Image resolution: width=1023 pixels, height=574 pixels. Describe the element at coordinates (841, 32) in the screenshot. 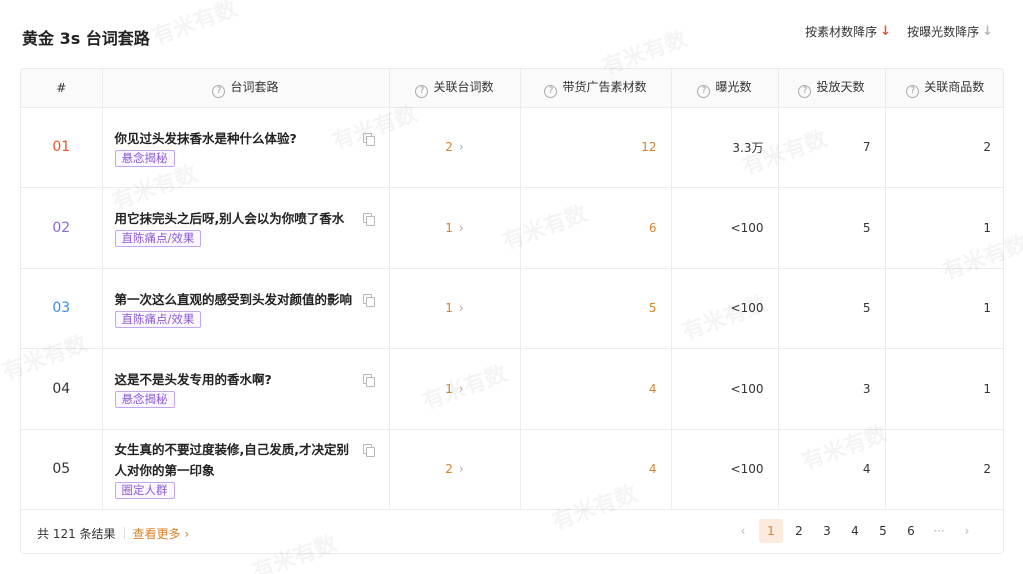

I see `sort-by-material-label: 按素材数降序` at that location.